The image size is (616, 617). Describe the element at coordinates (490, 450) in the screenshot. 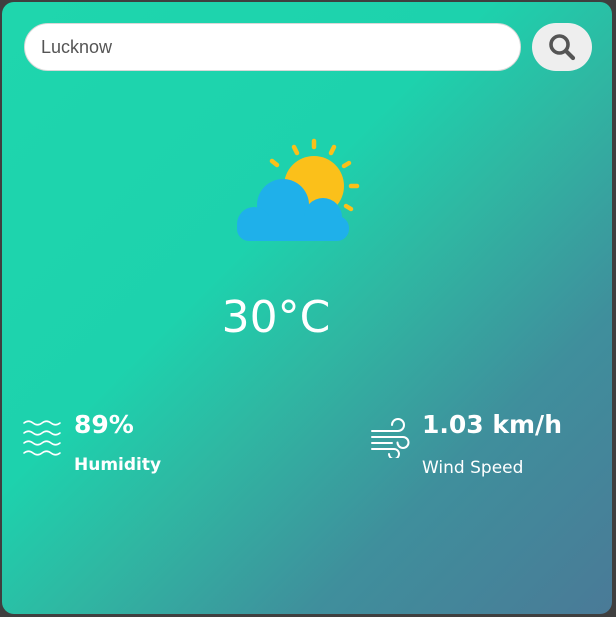

I see `wind-stat: 1.03 km/h Wind Speed` at that location.